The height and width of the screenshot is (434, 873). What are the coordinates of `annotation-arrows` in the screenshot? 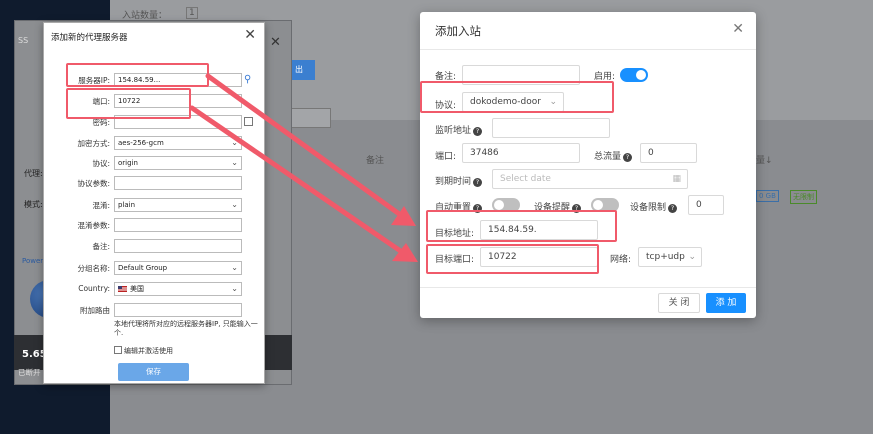 It's located at (303, 167).